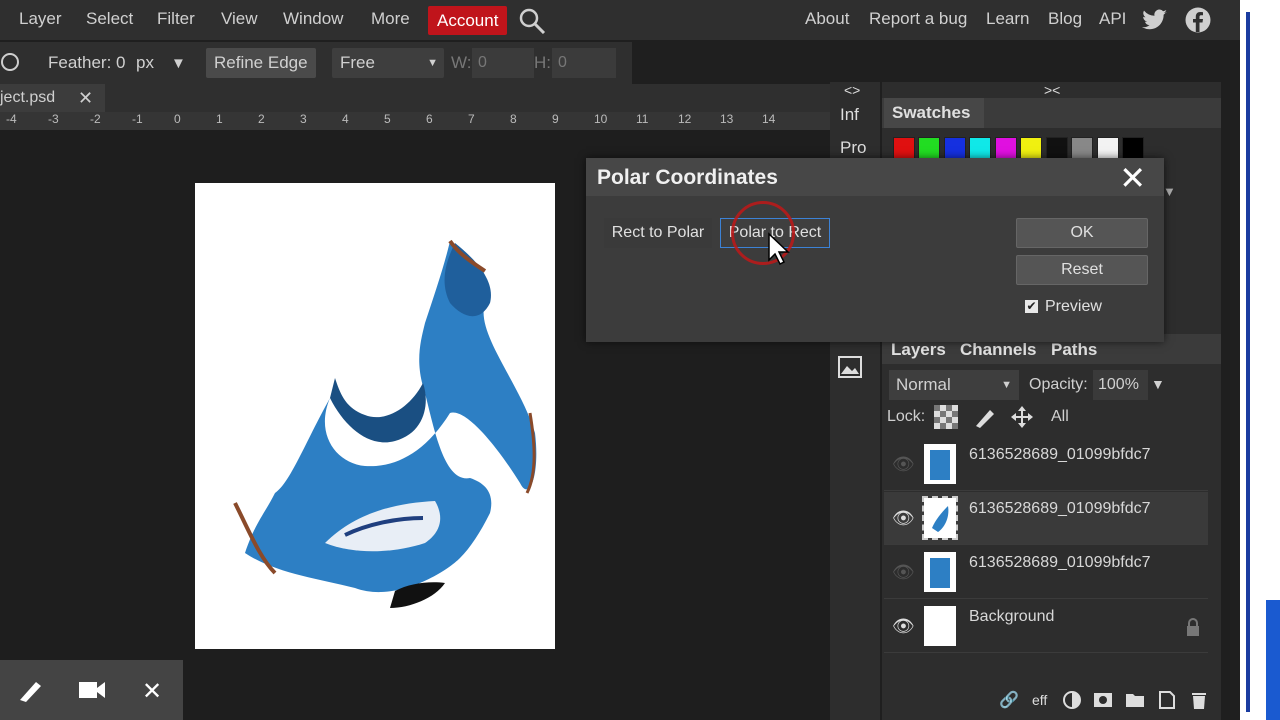 Image resolution: width=1280 pixels, height=720 pixels. Describe the element at coordinates (239, 19) in the screenshot. I see `menu-view: View` at that location.